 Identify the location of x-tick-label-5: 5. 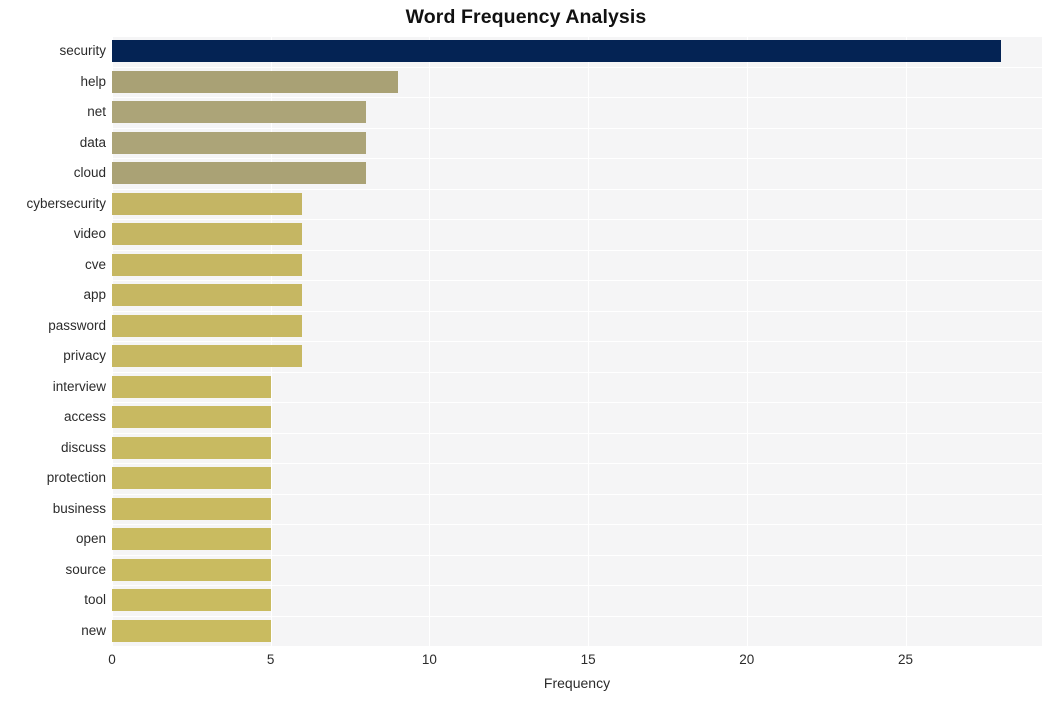
(270, 659).